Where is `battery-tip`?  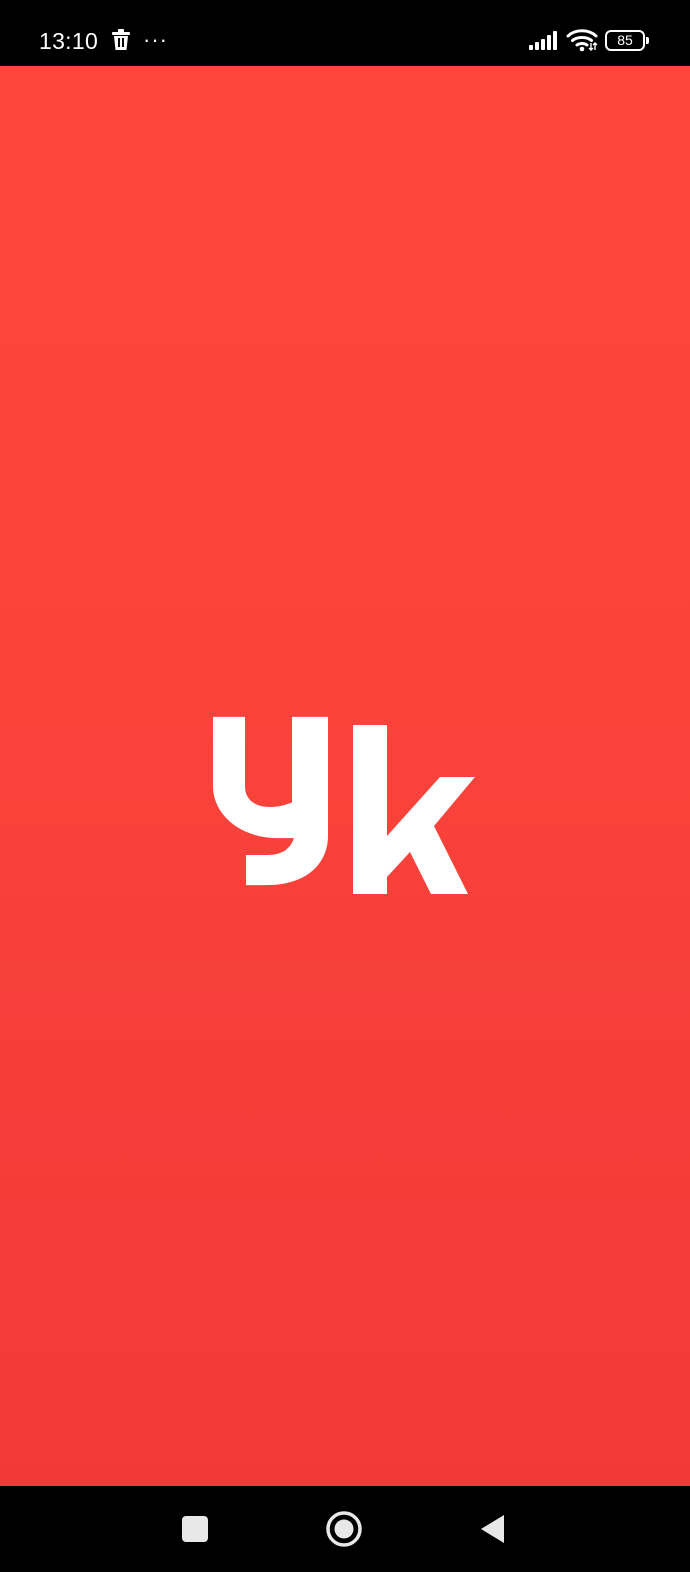
battery-tip is located at coordinates (647, 40).